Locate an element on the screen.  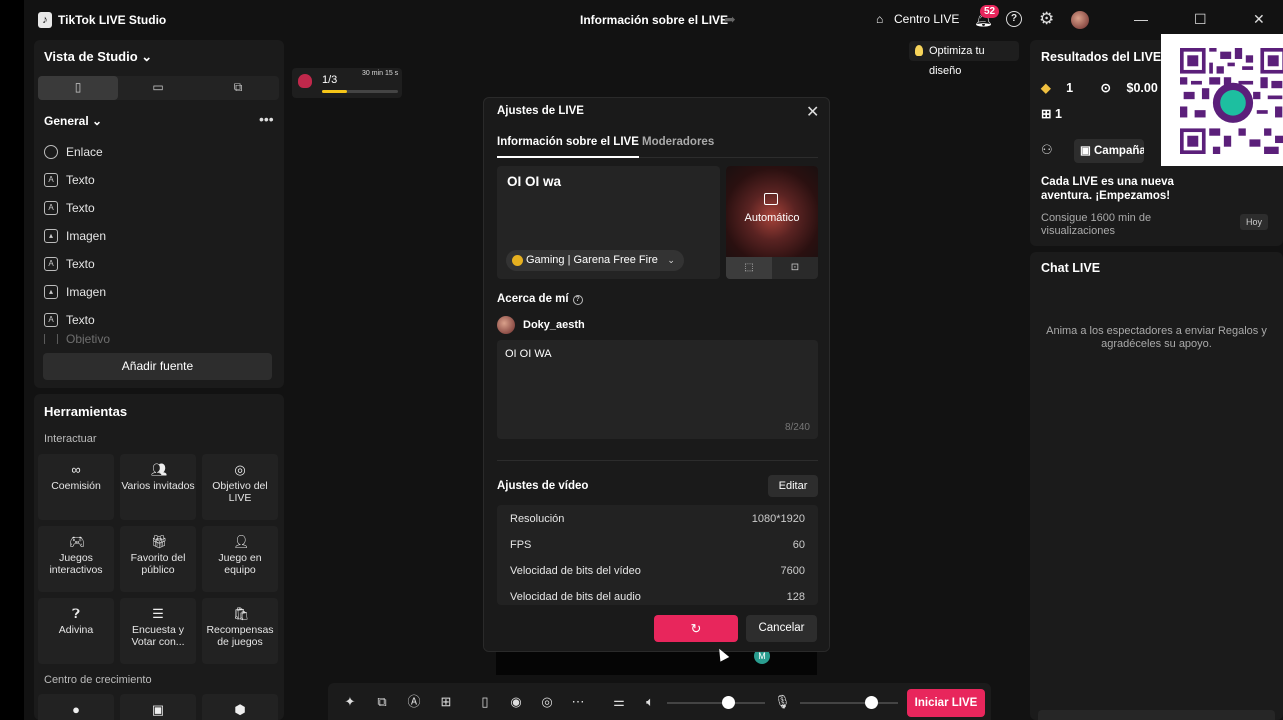
table-row: Resolución 1080*1920 is located at coordinates (657, 518).